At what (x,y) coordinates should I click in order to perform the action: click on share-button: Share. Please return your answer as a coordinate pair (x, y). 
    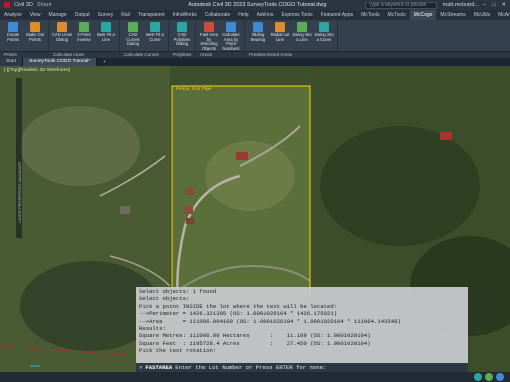
    Looking at the image, I should click on (44, 5).